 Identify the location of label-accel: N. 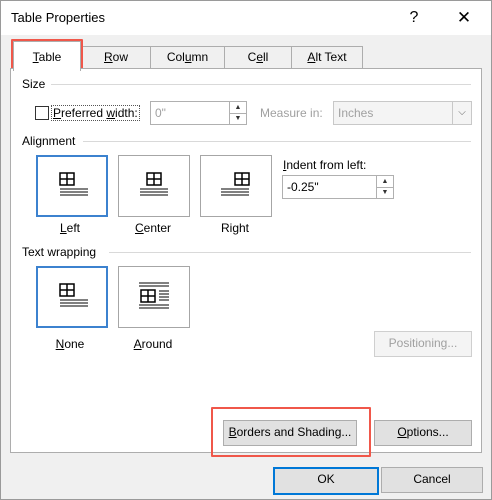
(60, 344).